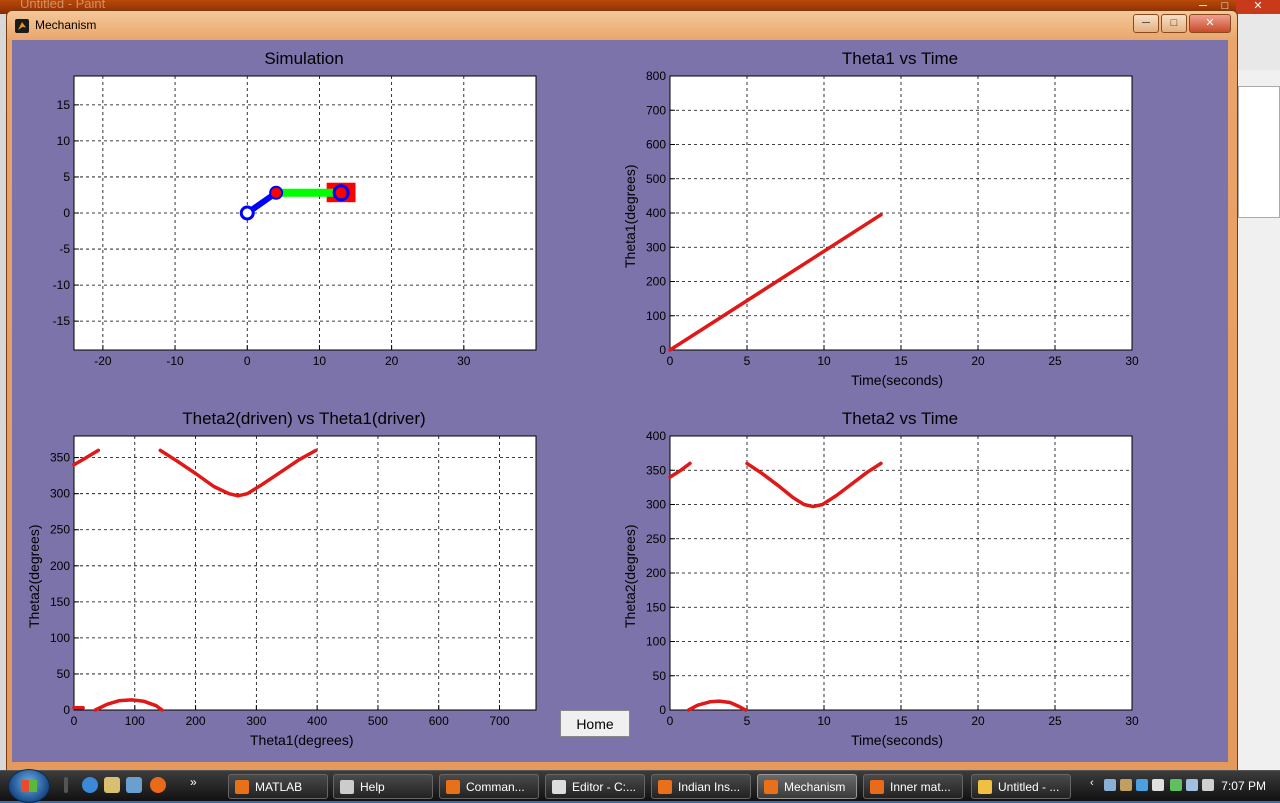 Image resolution: width=1280 pixels, height=803 pixels. What do you see at coordinates (134, 785) in the screenshot?
I see `desktop-icon` at bounding box center [134, 785].